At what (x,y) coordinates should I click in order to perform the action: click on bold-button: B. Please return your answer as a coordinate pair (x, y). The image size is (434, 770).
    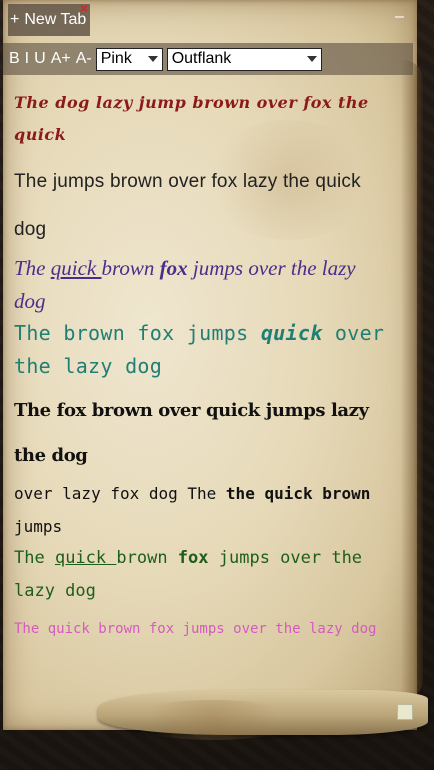
    Looking at the image, I should click on (14, 59).